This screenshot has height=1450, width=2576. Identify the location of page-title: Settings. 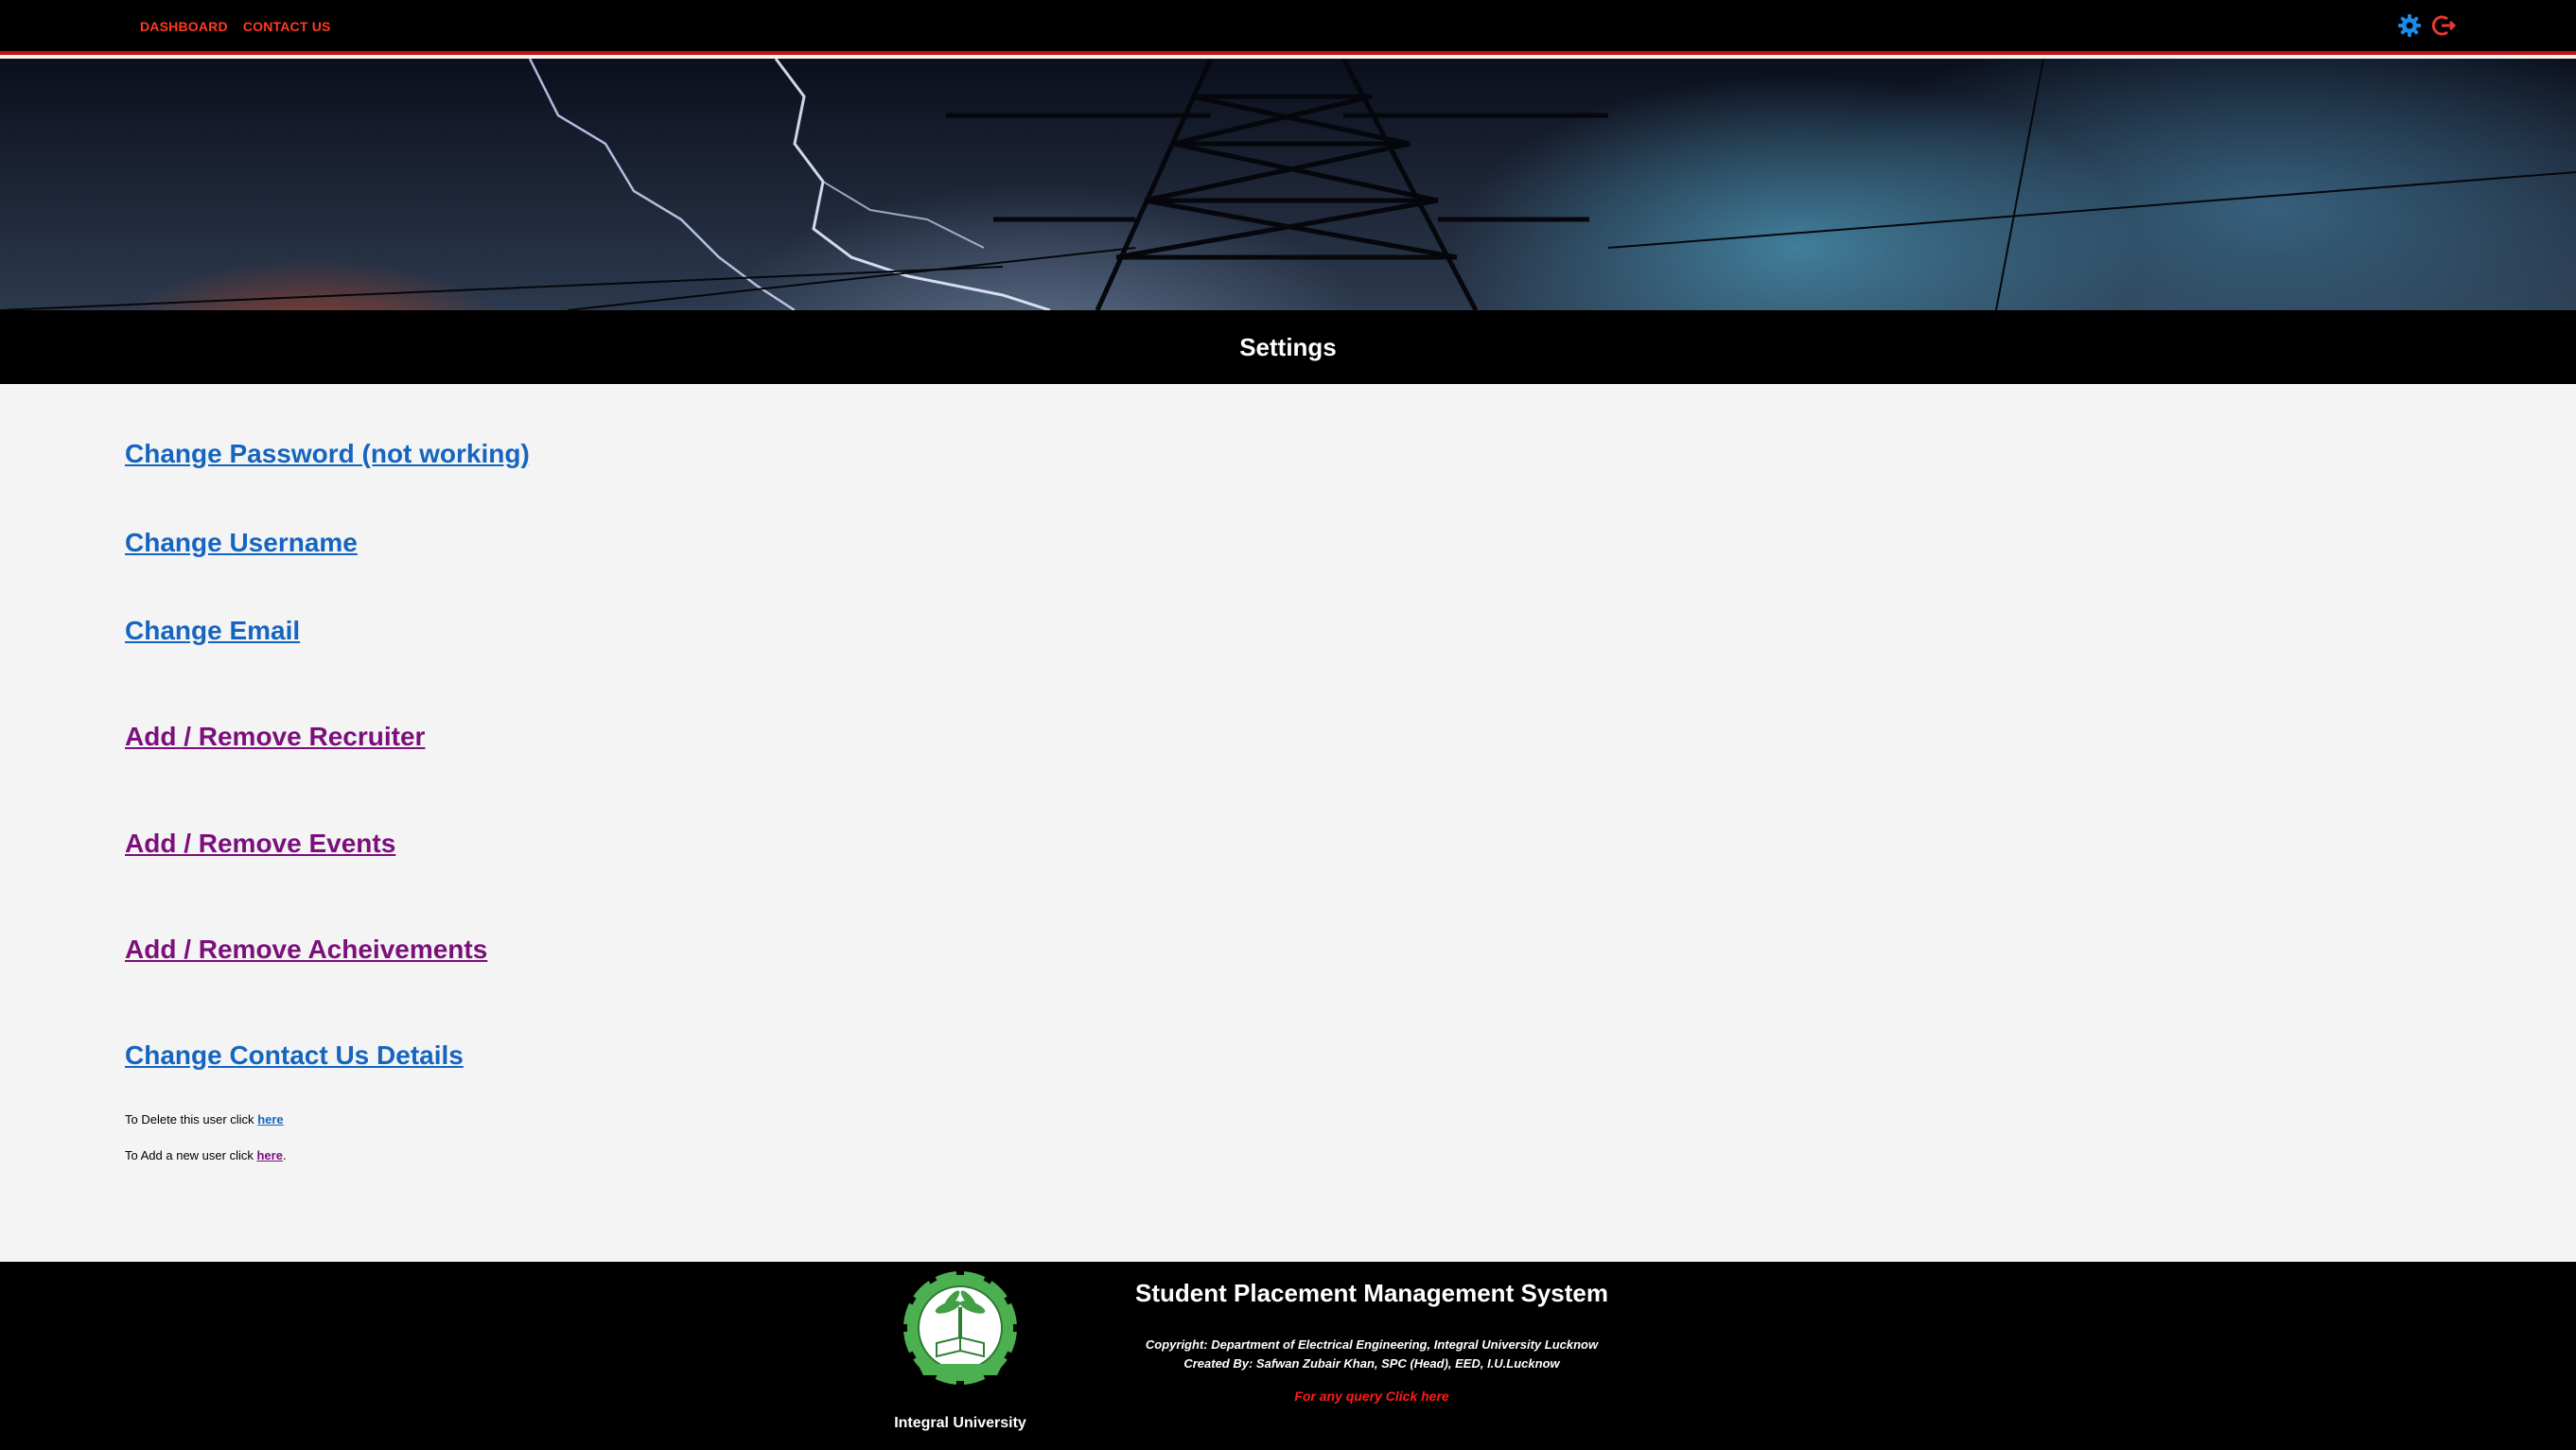
(1288, 346).